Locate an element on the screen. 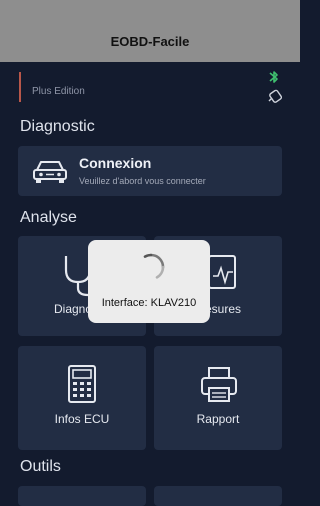 Image resolution: width=320 pixels, height=506 pixels. tile-infos-ecu: Infos ECU is located at coordinates (82, 398).